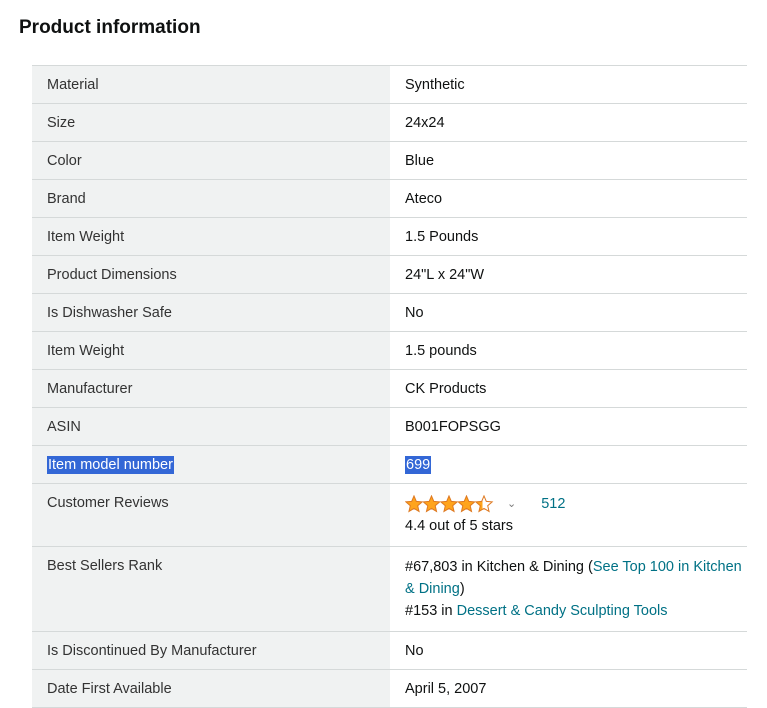 This screenshot has height=708, width=767. I want to click on row-label: Customer Reviews, so click(211, 515).